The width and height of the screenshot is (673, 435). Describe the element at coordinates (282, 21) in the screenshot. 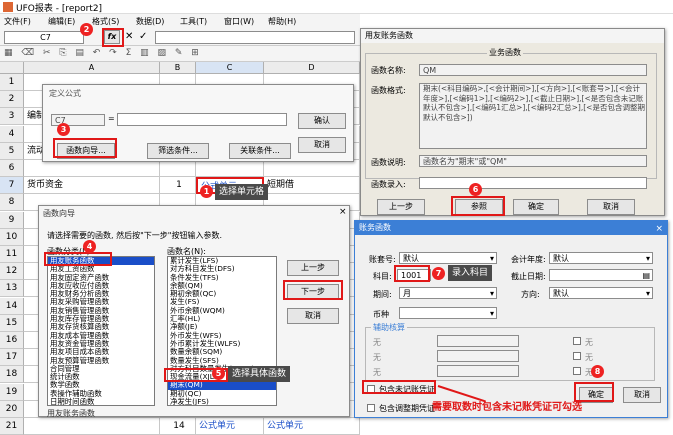

I see `menu-help: 帮助(H)` at that location.